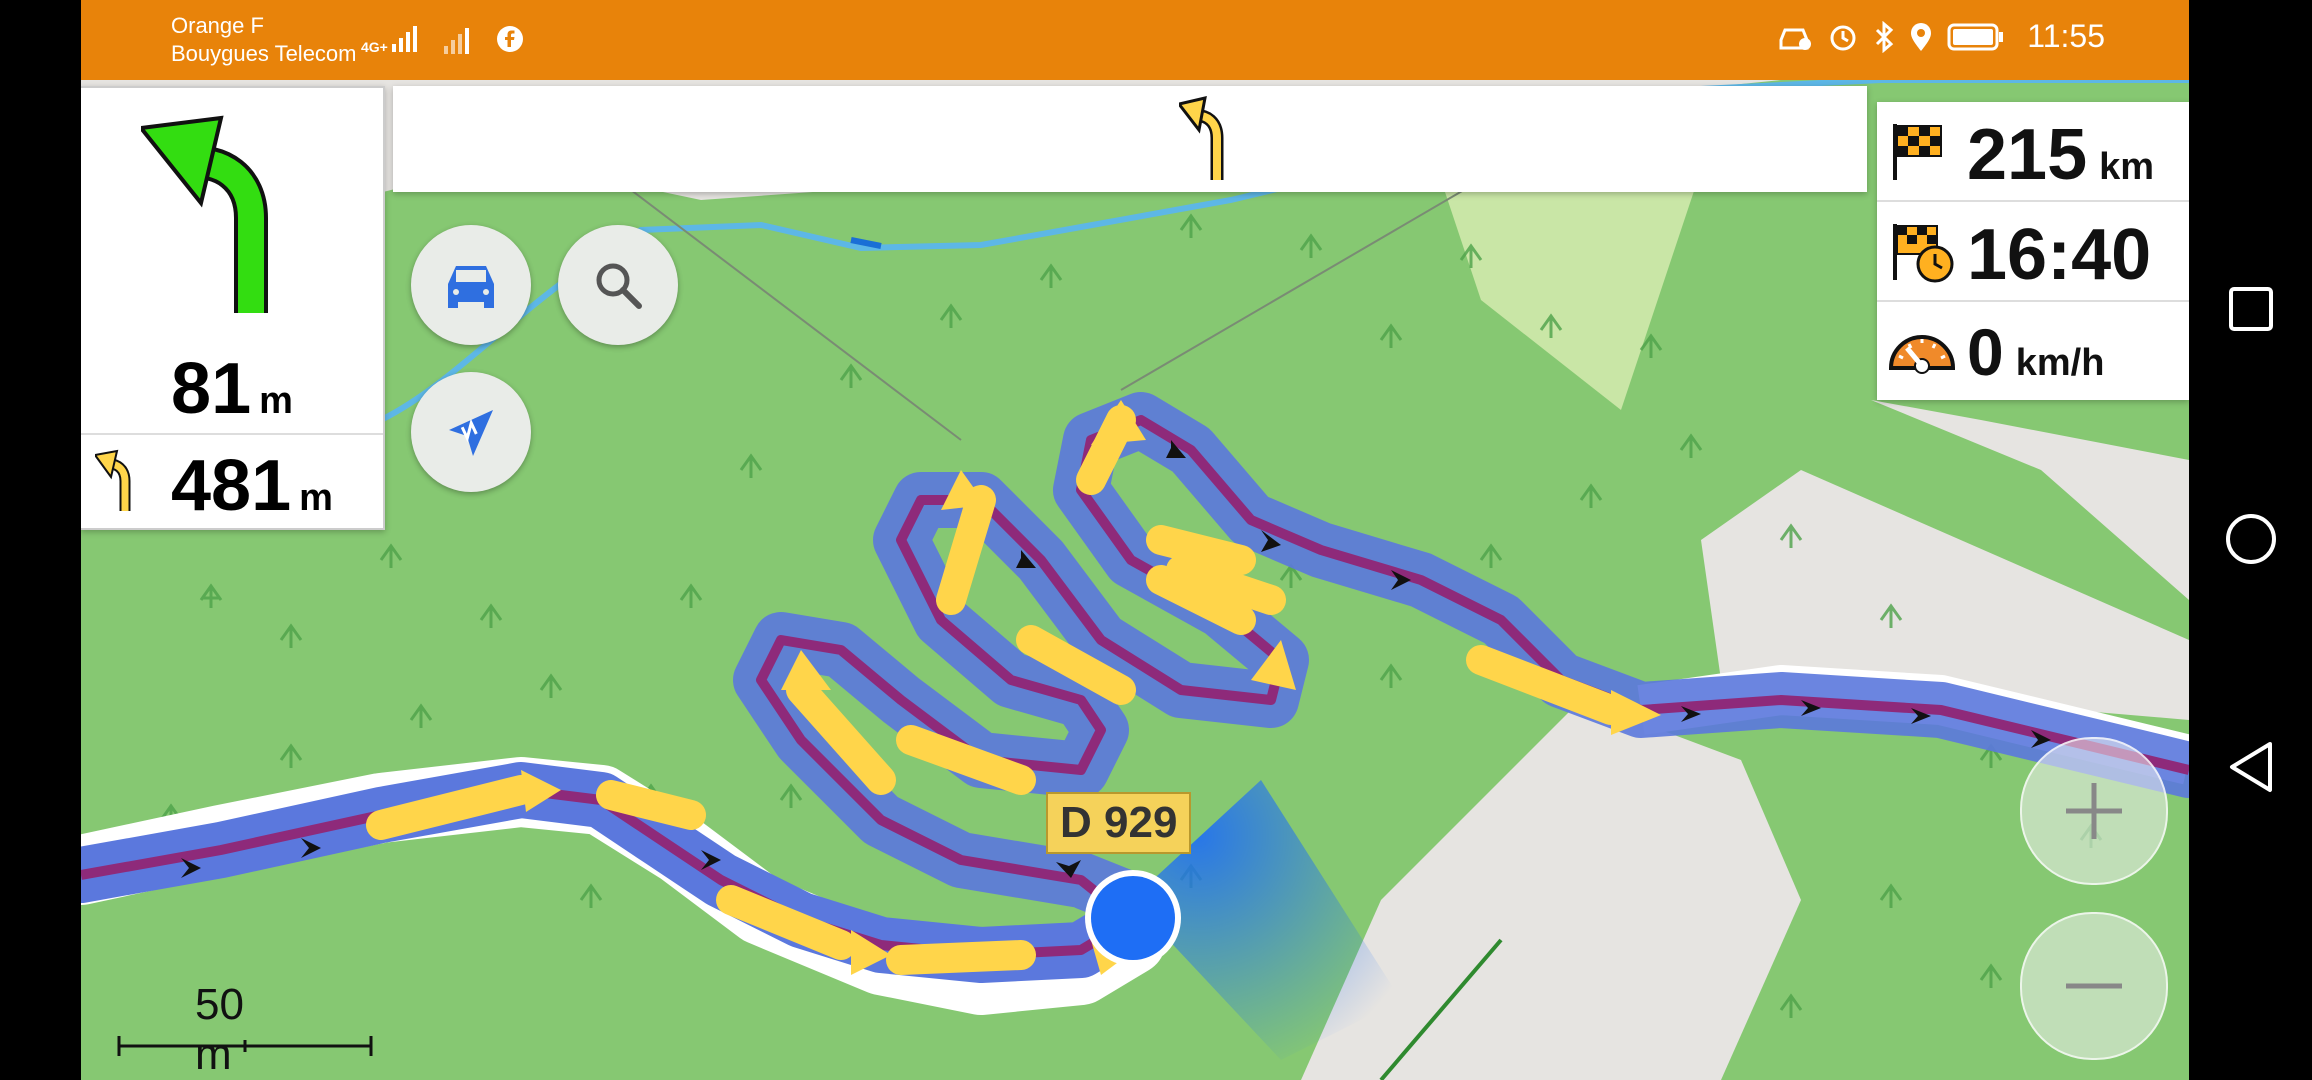 The width and height of the screenshot is (2312, 1080). Describe the element at coordinates (219, 1029) in the screenshot. I see `scale-label: 50 m` at that location.